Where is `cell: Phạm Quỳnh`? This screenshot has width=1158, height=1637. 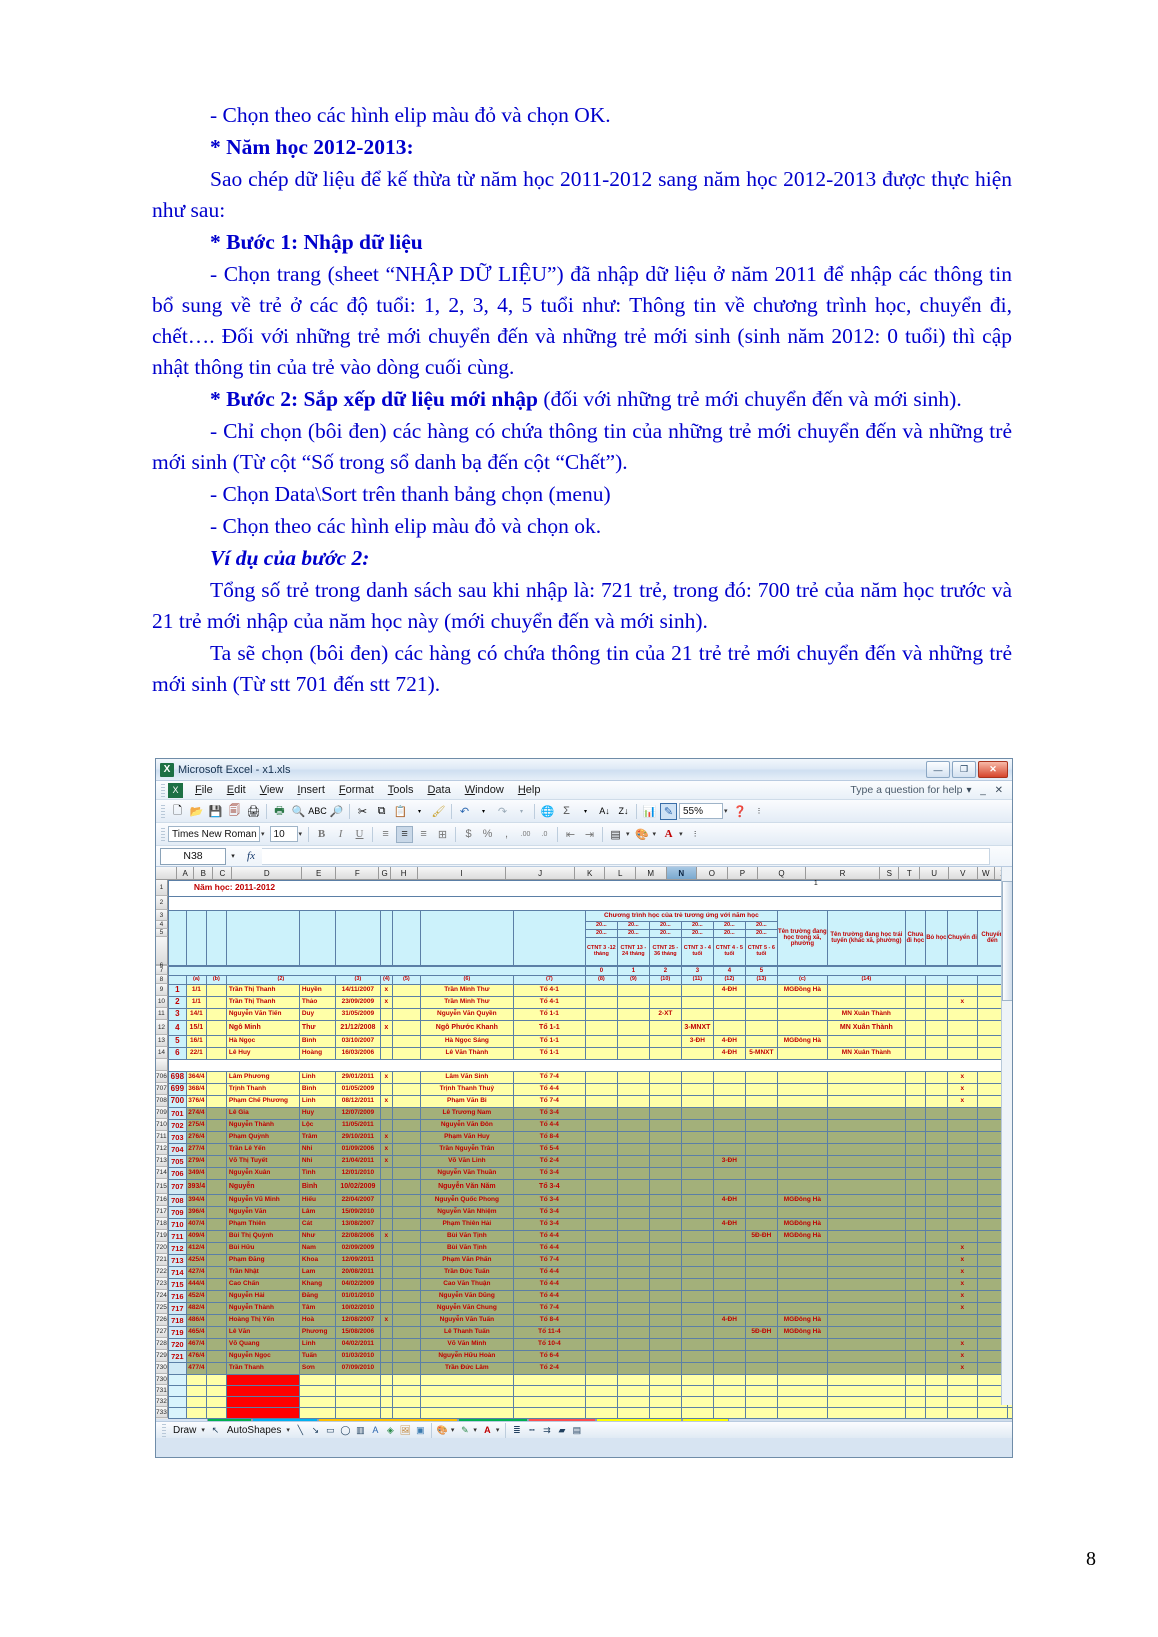 cell: Phạm Quỳnh is located at coordinates (262, 1137).